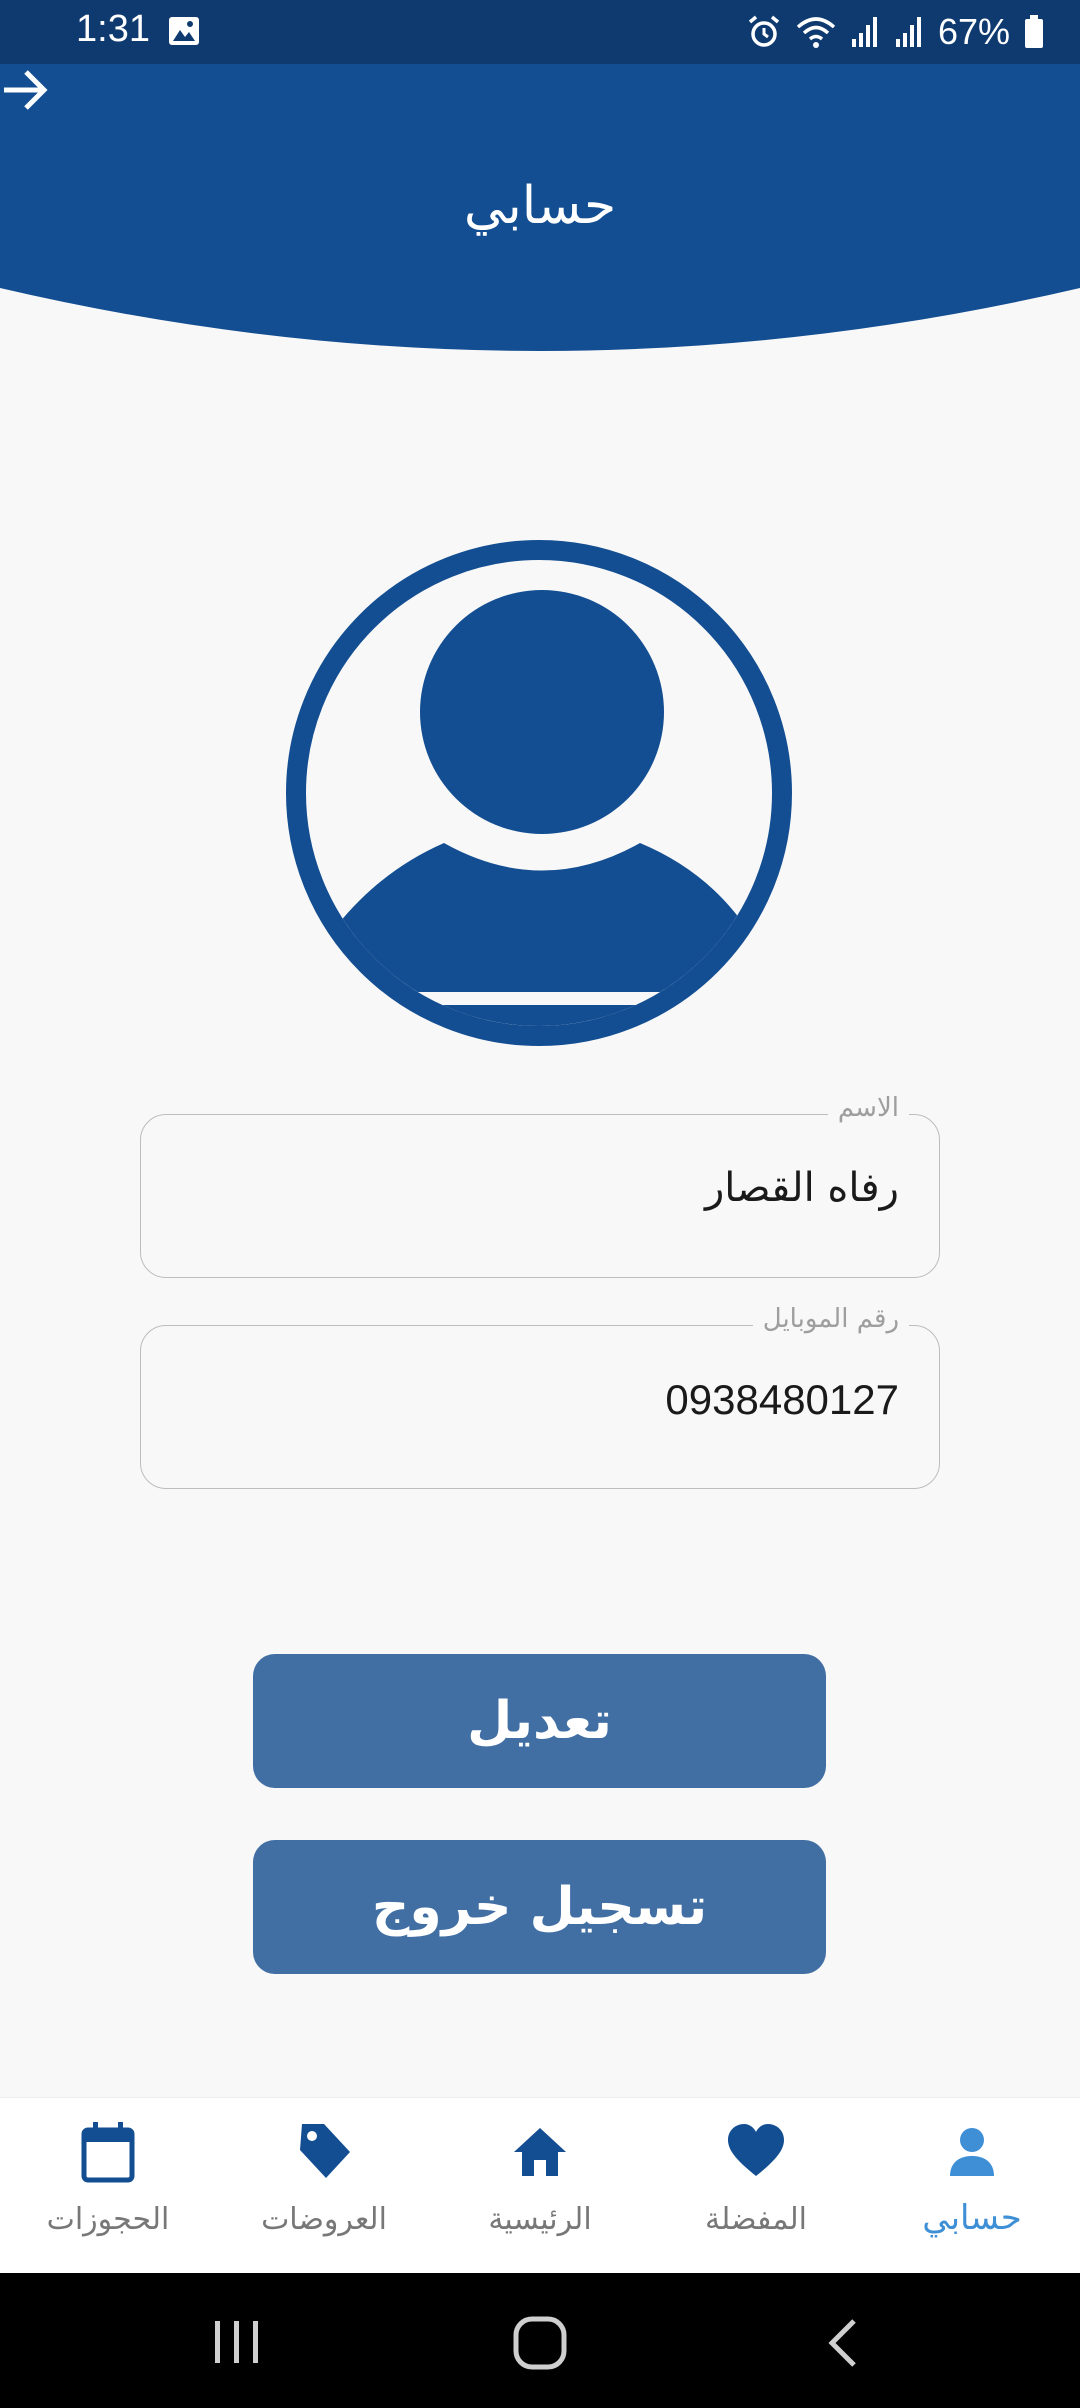 This screenshot has height=2408, width=1080. Describe the element at coordinates (540, 206) in the screenshot. I see `page-title: حسابي` at that location.